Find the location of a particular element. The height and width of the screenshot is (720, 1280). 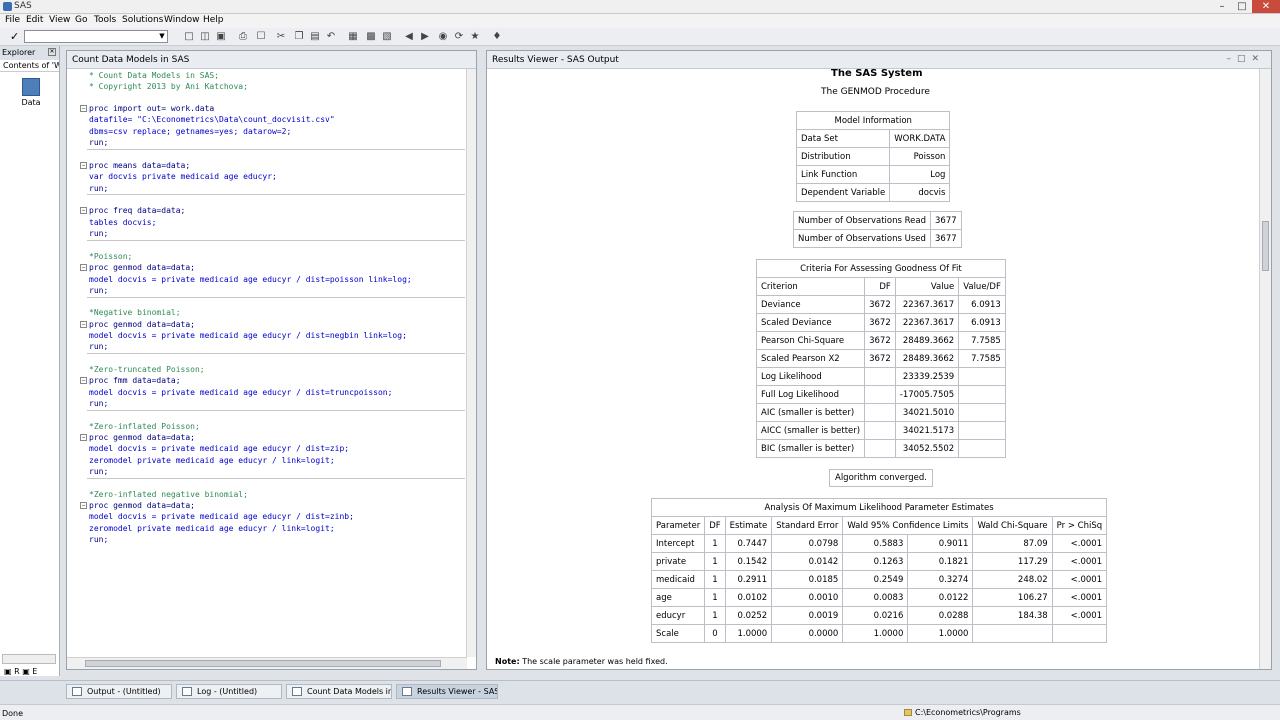

current-folder: C:\Econometrics\Programs is located at coordinates (962, 712).